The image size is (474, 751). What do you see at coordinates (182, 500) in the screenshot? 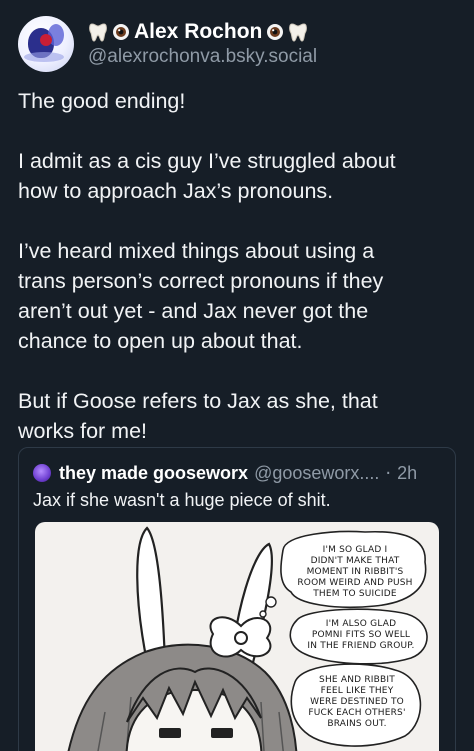
I see `quoted-post-text: Jax if she wasn't a huge piece of shit.` at bounding box center [182, 500].